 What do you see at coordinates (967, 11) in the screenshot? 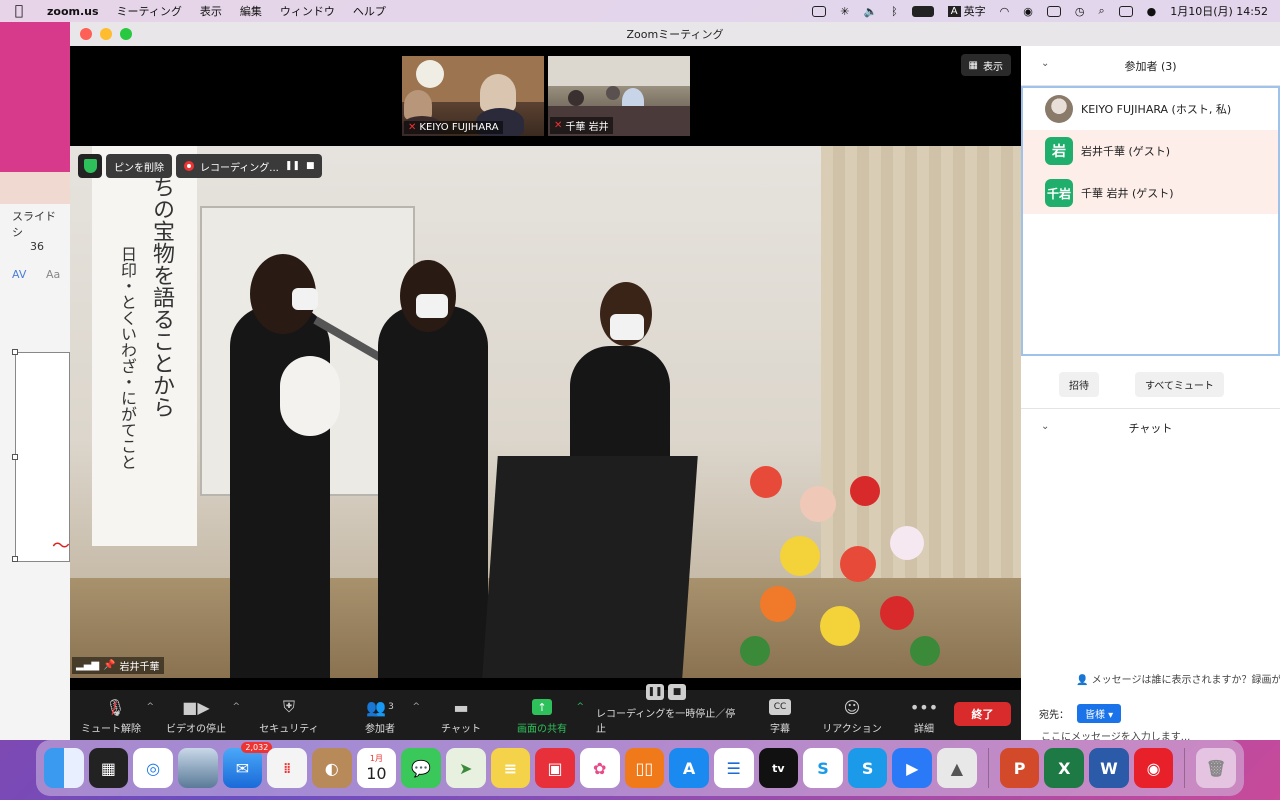
I see `input-mode-icon: A 英字` at bounding box center [967, 11].